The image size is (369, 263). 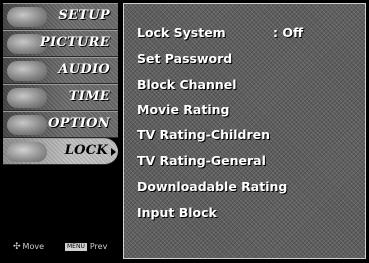 What do you see at coordinates (76, 247) in the screenshot?
I see `menu-key-icon: MENU` at bounding box center [76, 247].